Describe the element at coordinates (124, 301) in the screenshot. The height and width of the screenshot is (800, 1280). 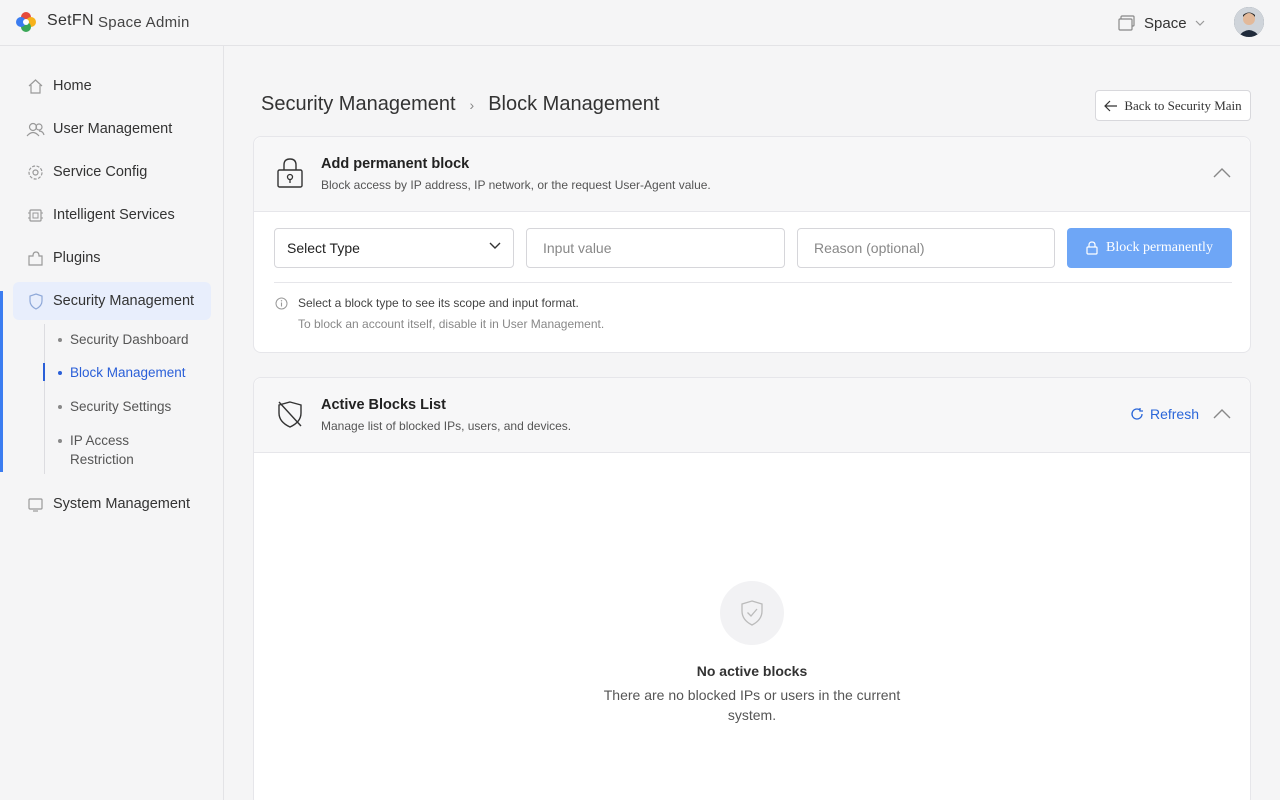
I see `sidebar-item-label: Security Management` at that location.